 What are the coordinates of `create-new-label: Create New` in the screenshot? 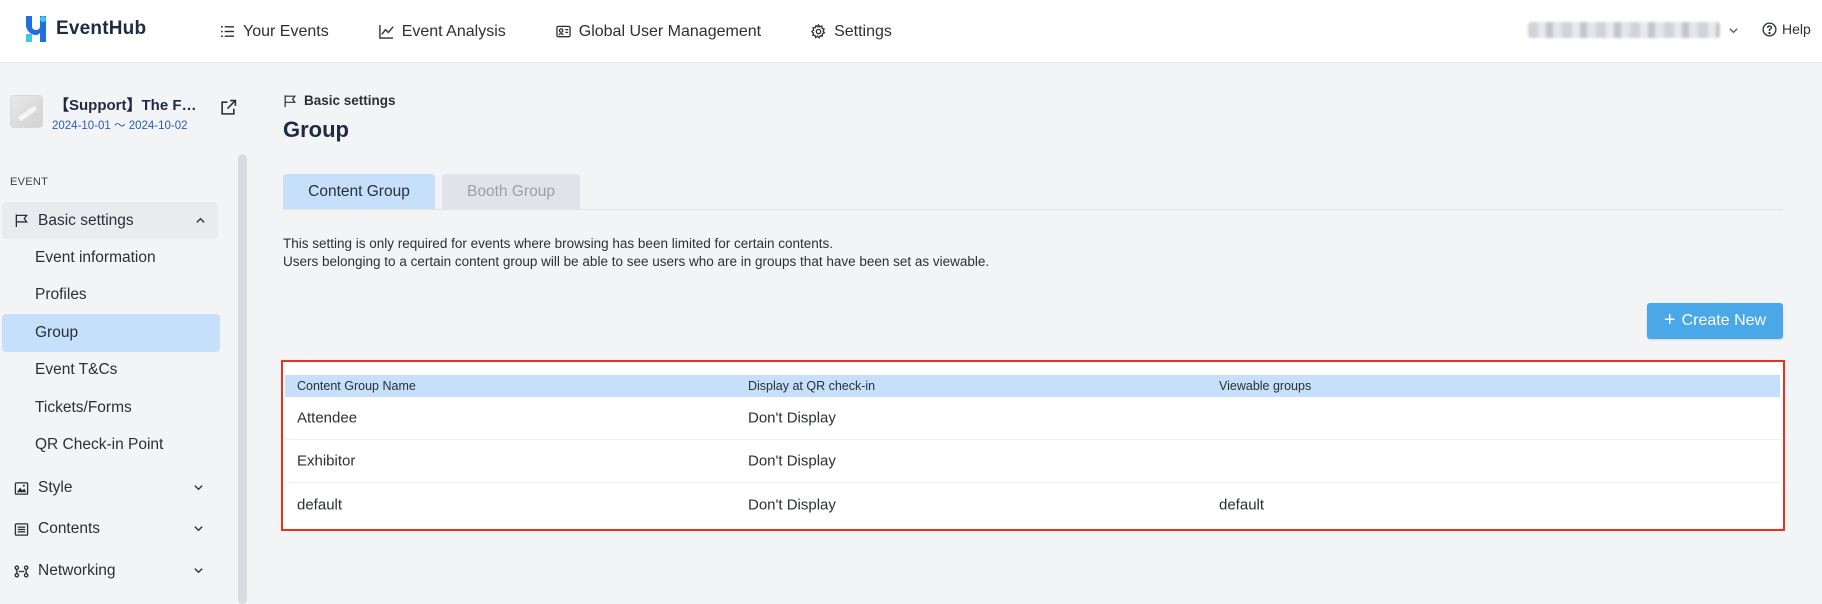 It's located at (1724, 320).